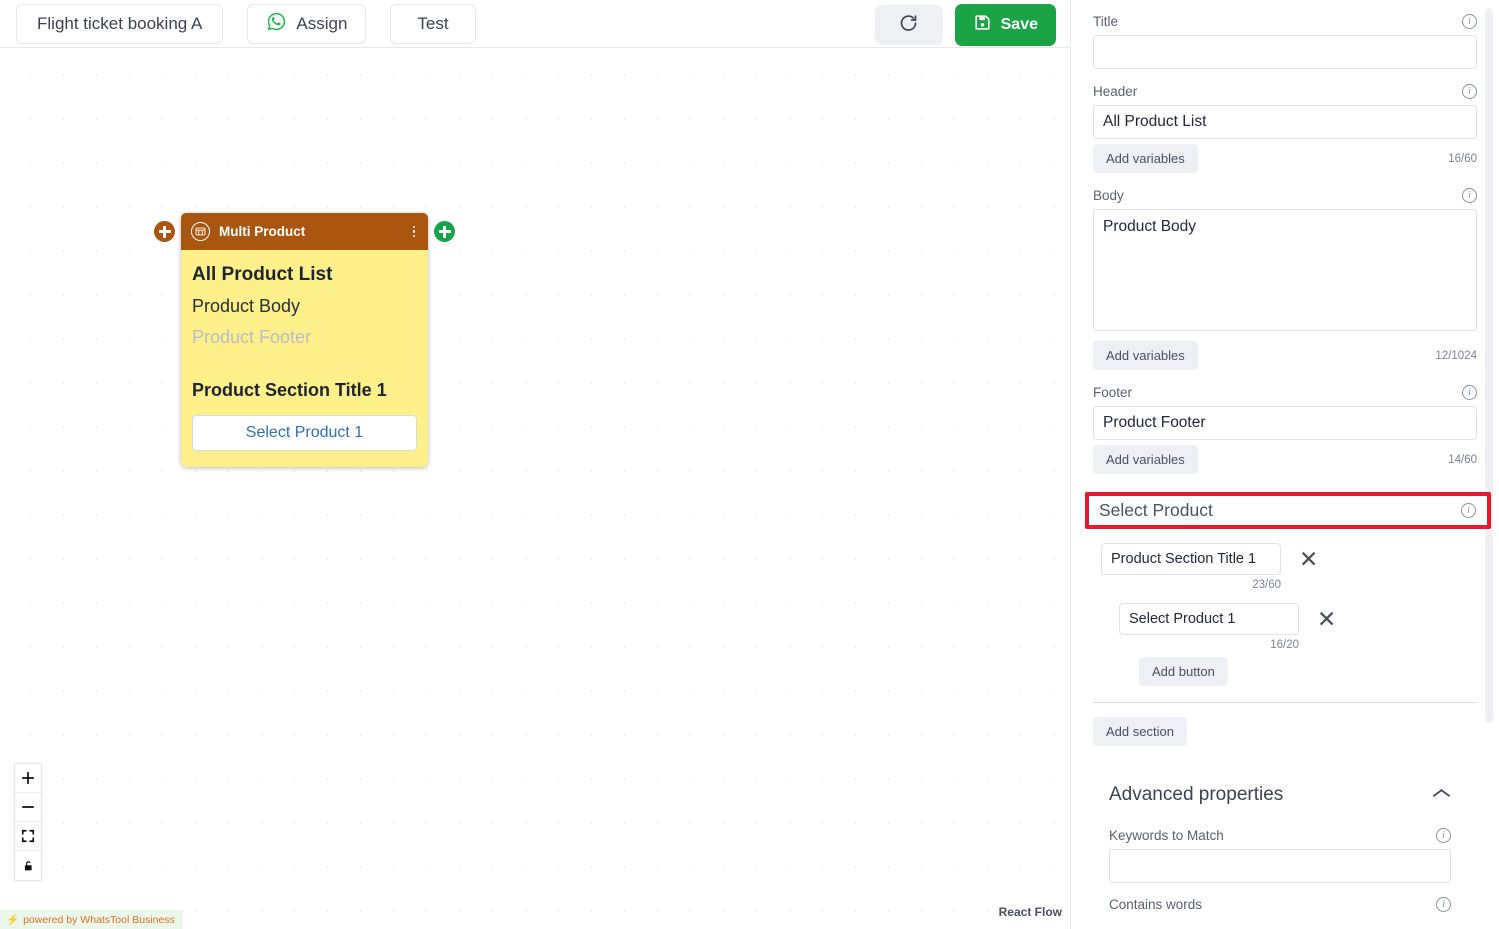  Describe the element at coordinates (28, 865) in the screenshot. I see `lock-button` at that location.